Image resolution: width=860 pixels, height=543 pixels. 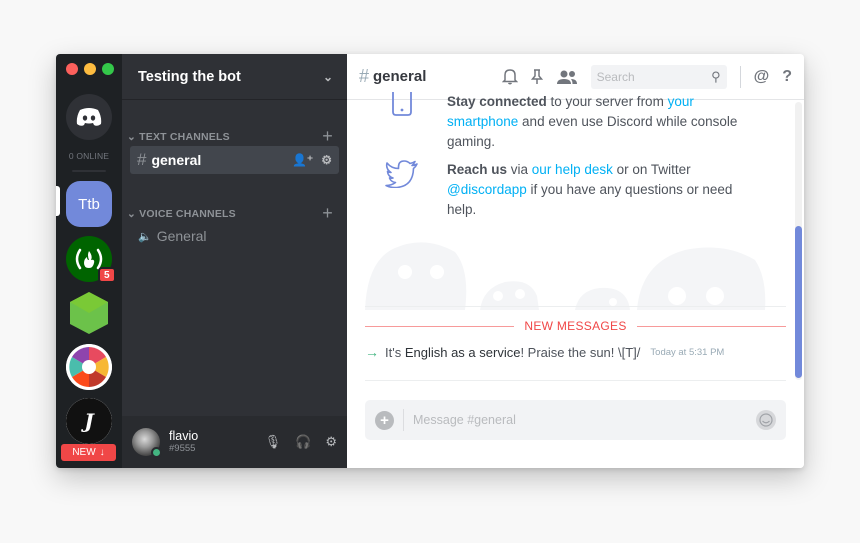 What do you see at coordinates (145, 236) in the screenshot?
I see `speaker-icon: 🔈` at bounding box center [145, 236].